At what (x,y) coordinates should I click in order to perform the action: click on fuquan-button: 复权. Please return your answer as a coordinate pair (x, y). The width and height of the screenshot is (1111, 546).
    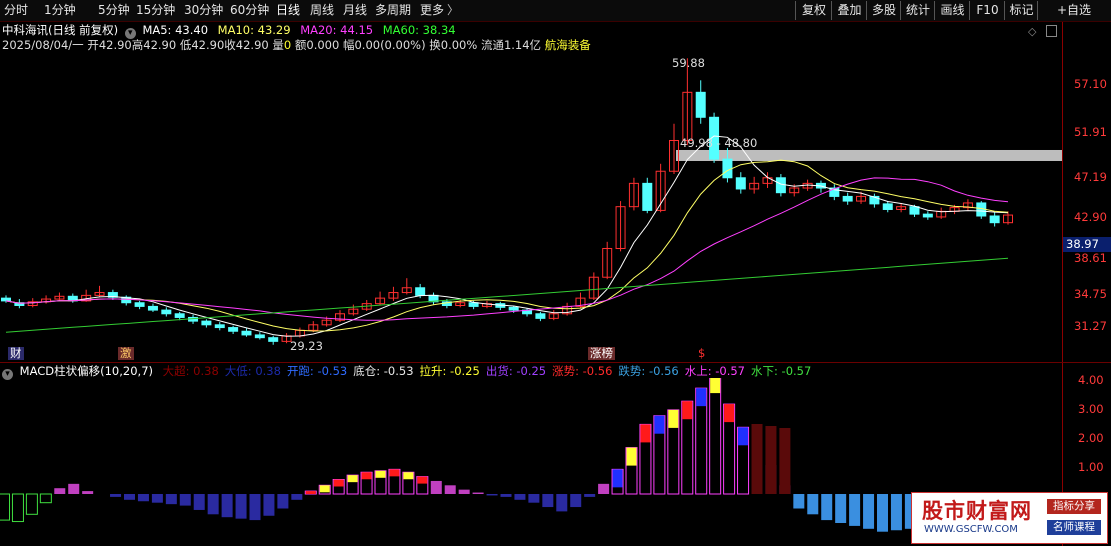
    Looking at the image, I should click on (813, 10).